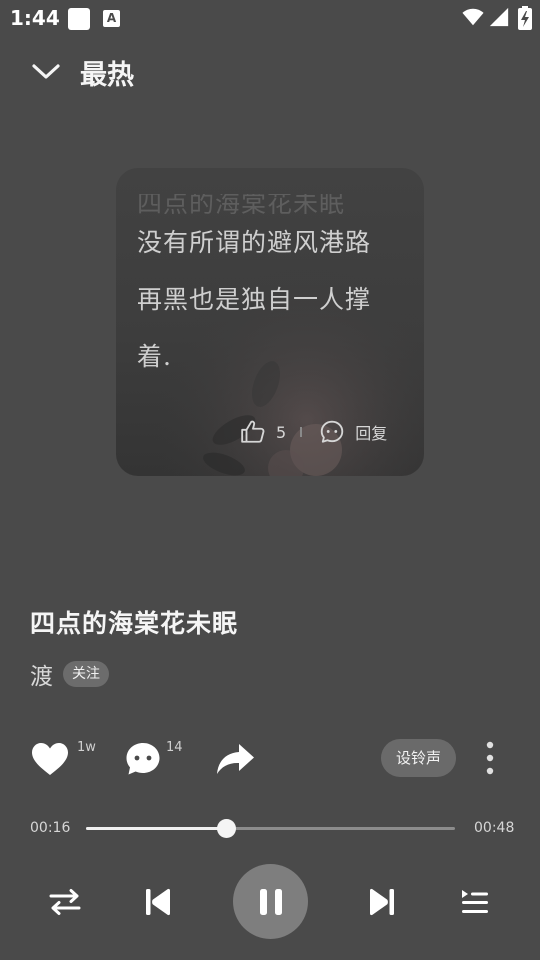  I want to click on pause-button, so click(270, 901).